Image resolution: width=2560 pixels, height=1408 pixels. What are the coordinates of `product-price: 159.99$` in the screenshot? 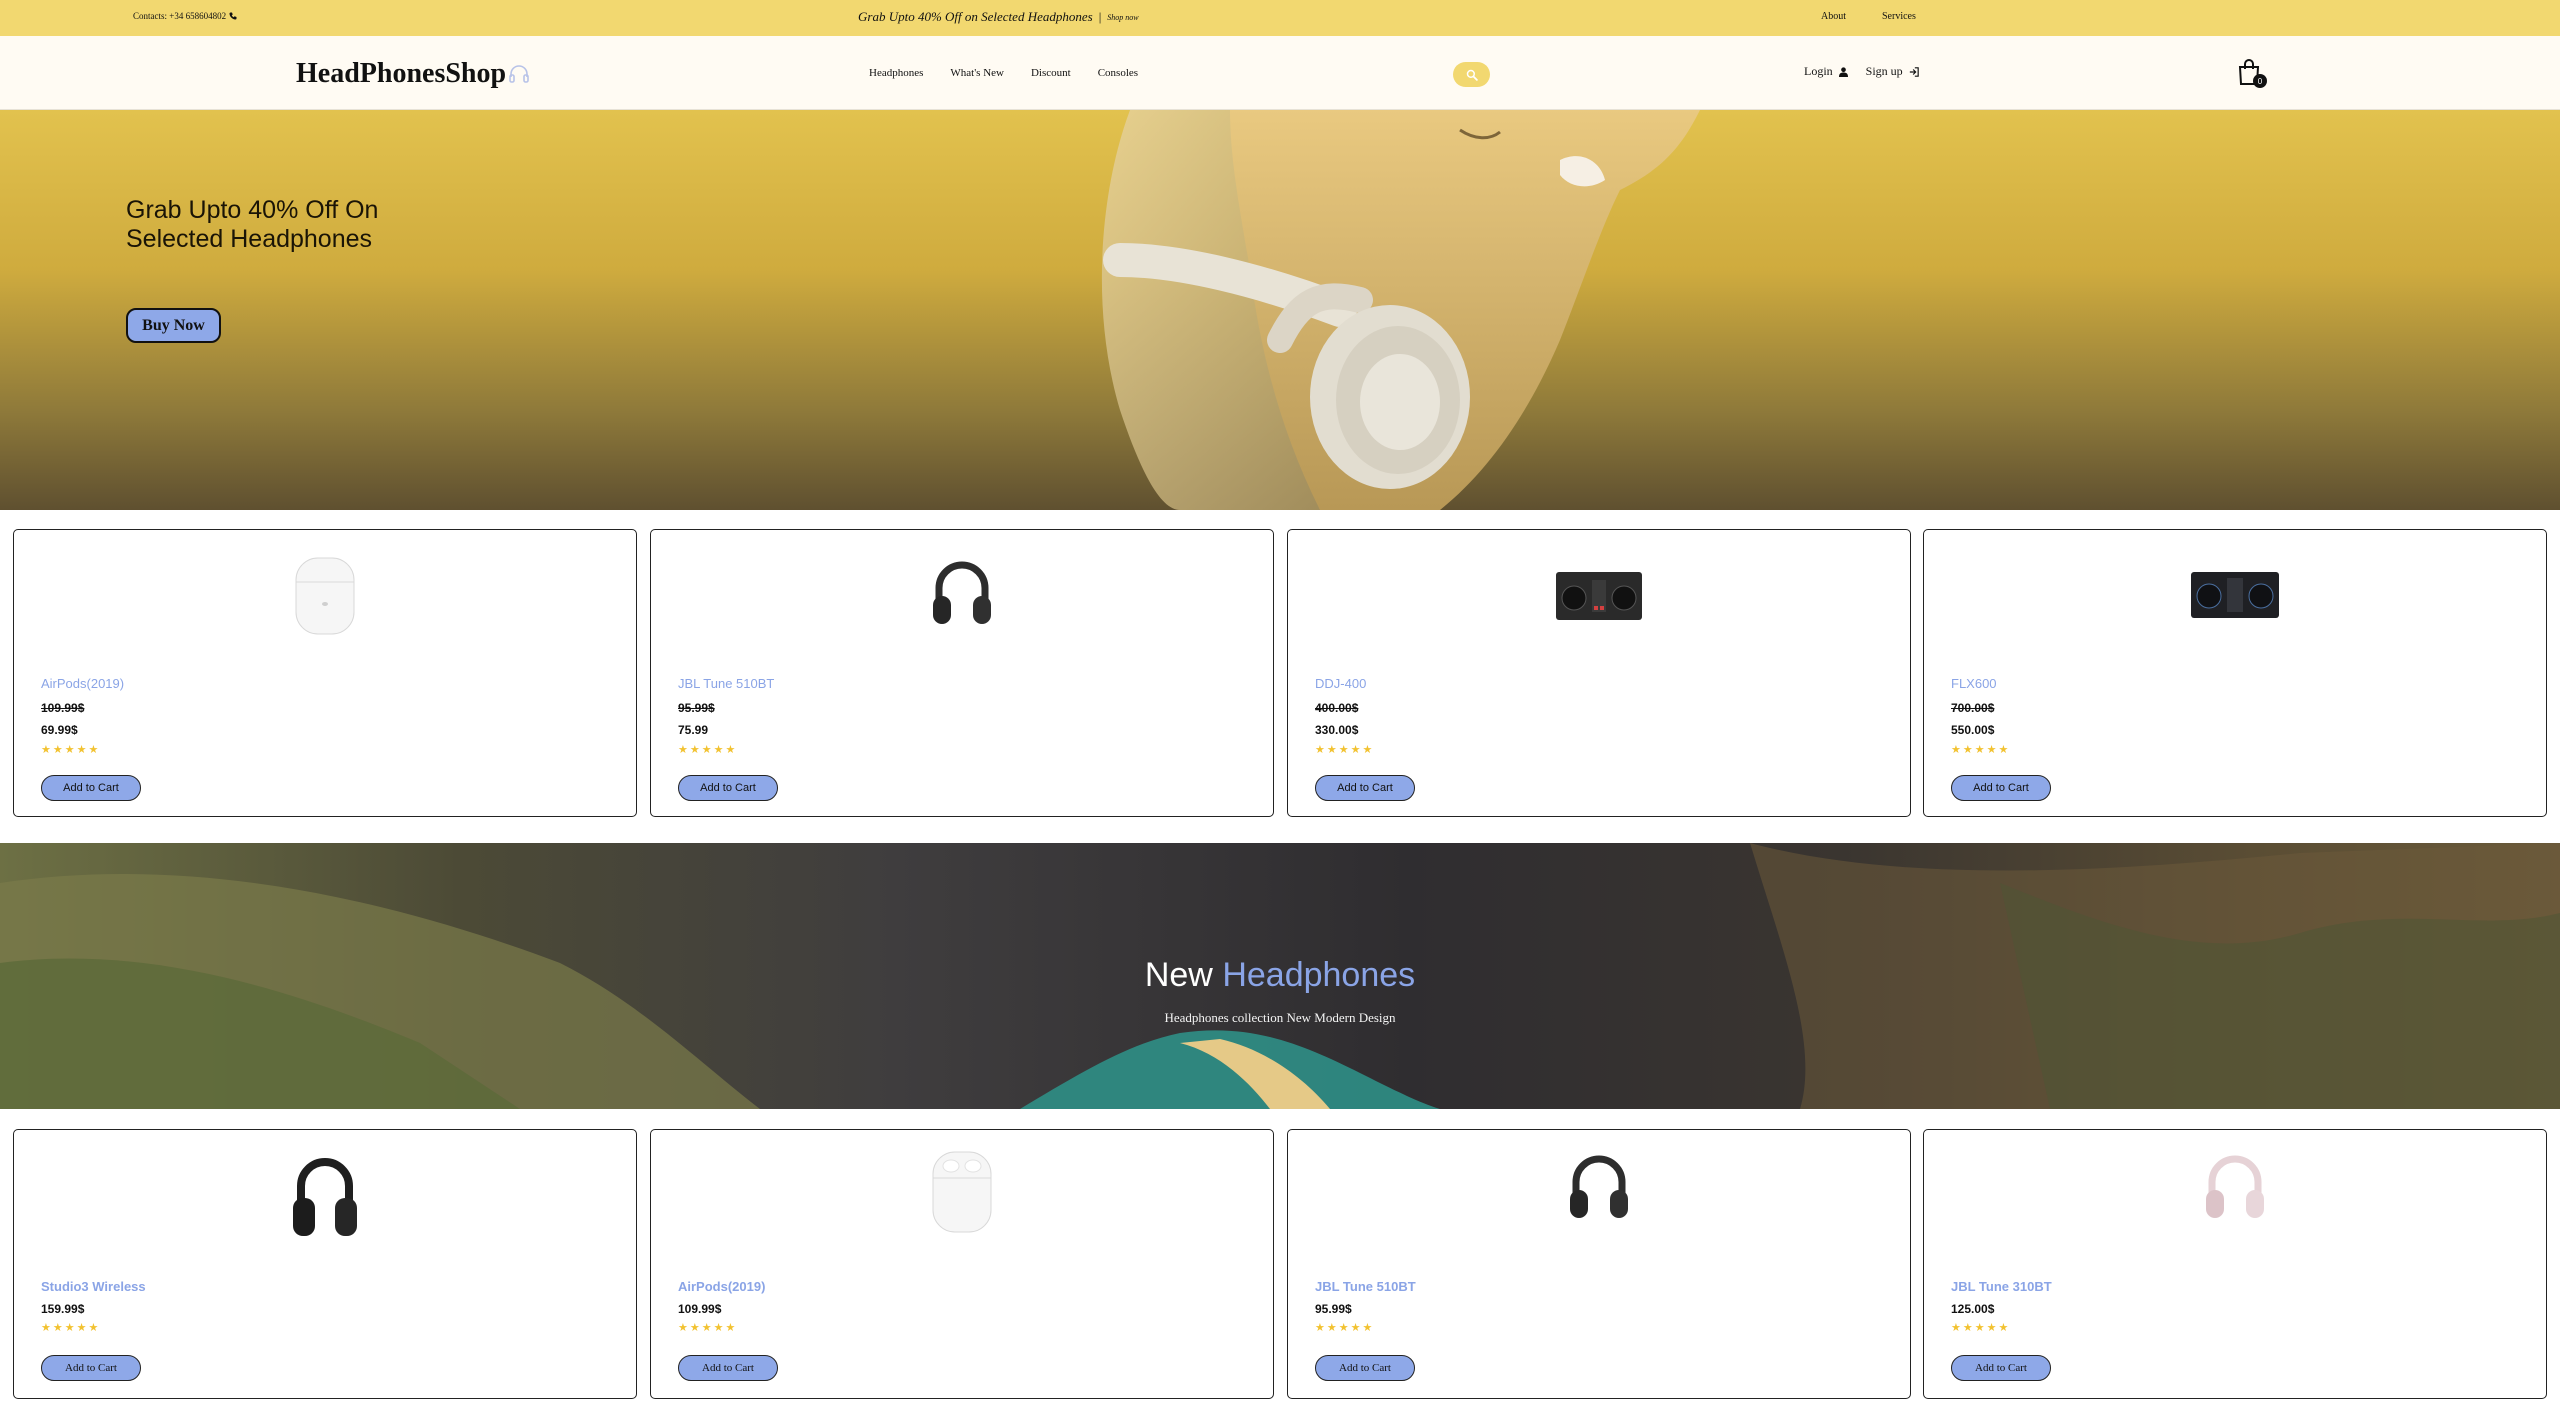 It's located at (63, 1309).